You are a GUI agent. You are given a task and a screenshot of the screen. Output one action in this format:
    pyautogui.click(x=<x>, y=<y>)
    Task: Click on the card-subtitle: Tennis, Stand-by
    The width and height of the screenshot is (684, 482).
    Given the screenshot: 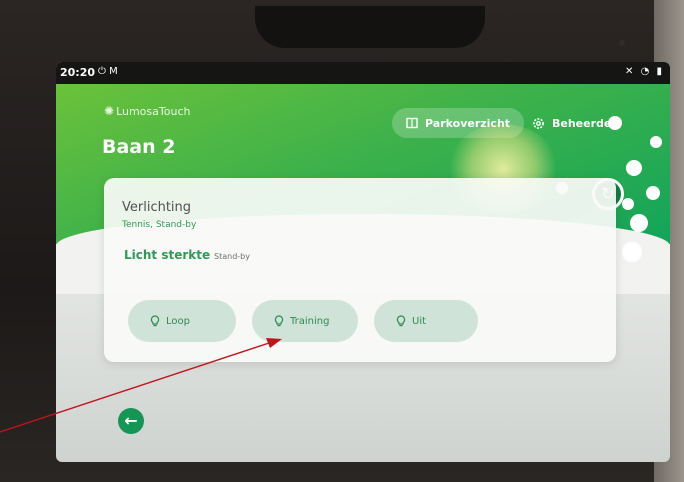 What is the action you would take?
    pyautogui.click(x=159, y=225)
    